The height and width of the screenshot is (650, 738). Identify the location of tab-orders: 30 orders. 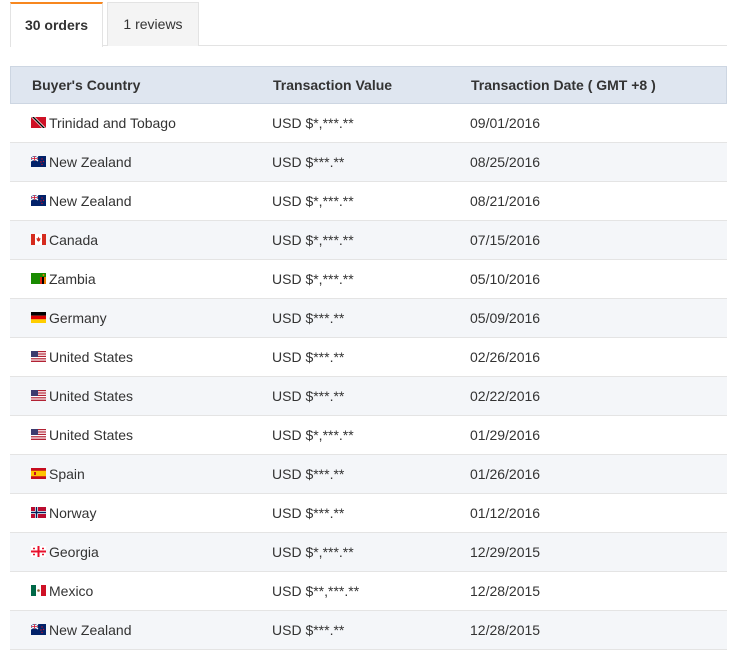
(56, 24).